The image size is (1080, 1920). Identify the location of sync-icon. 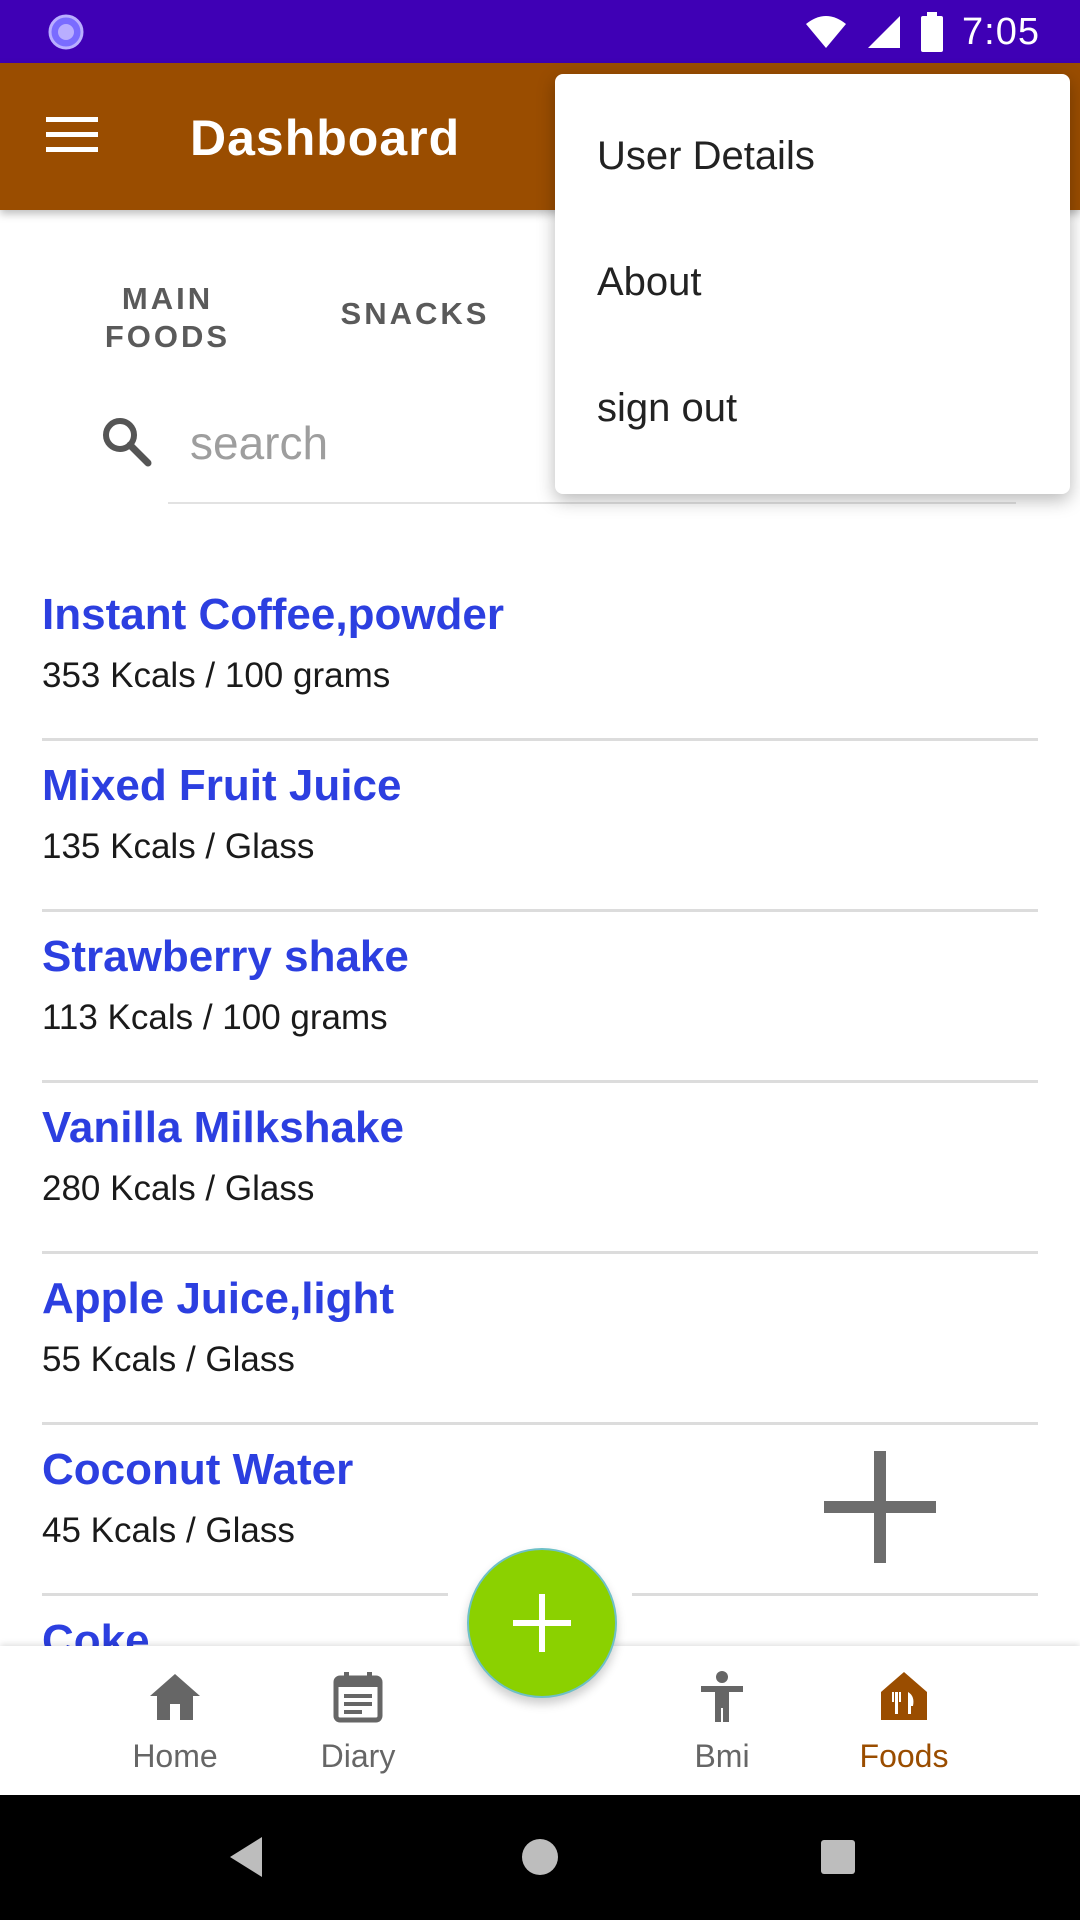
(66, 32).